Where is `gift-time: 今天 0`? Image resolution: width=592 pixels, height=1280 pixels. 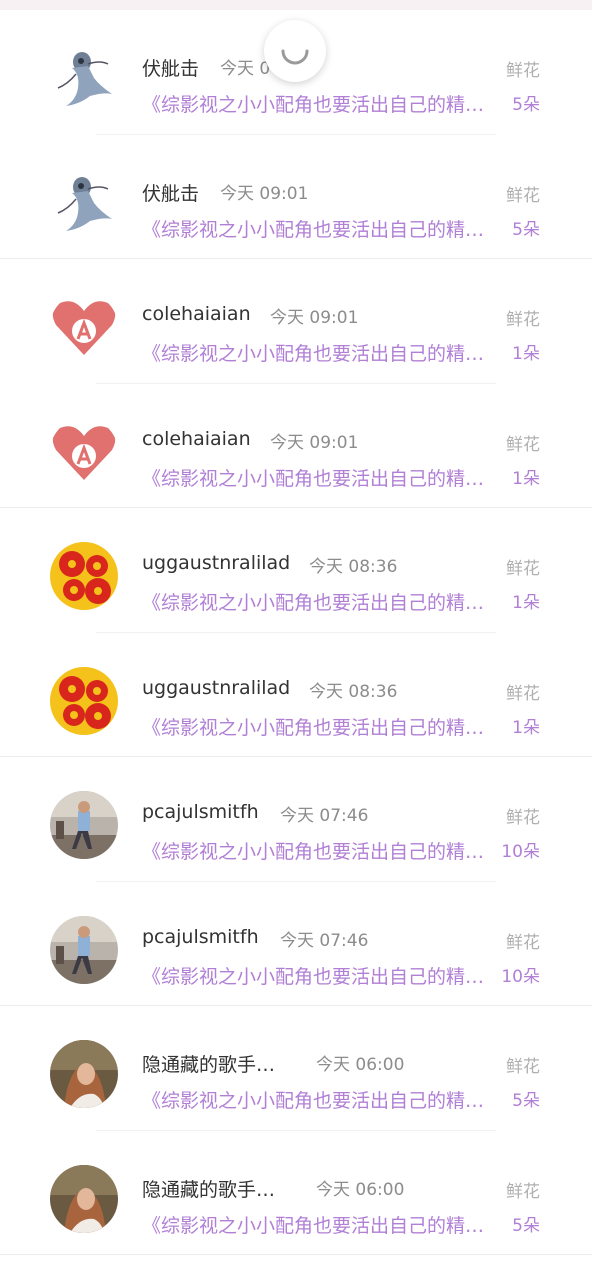 gift-time: 今天 0 is located at coordinates (245, 69).